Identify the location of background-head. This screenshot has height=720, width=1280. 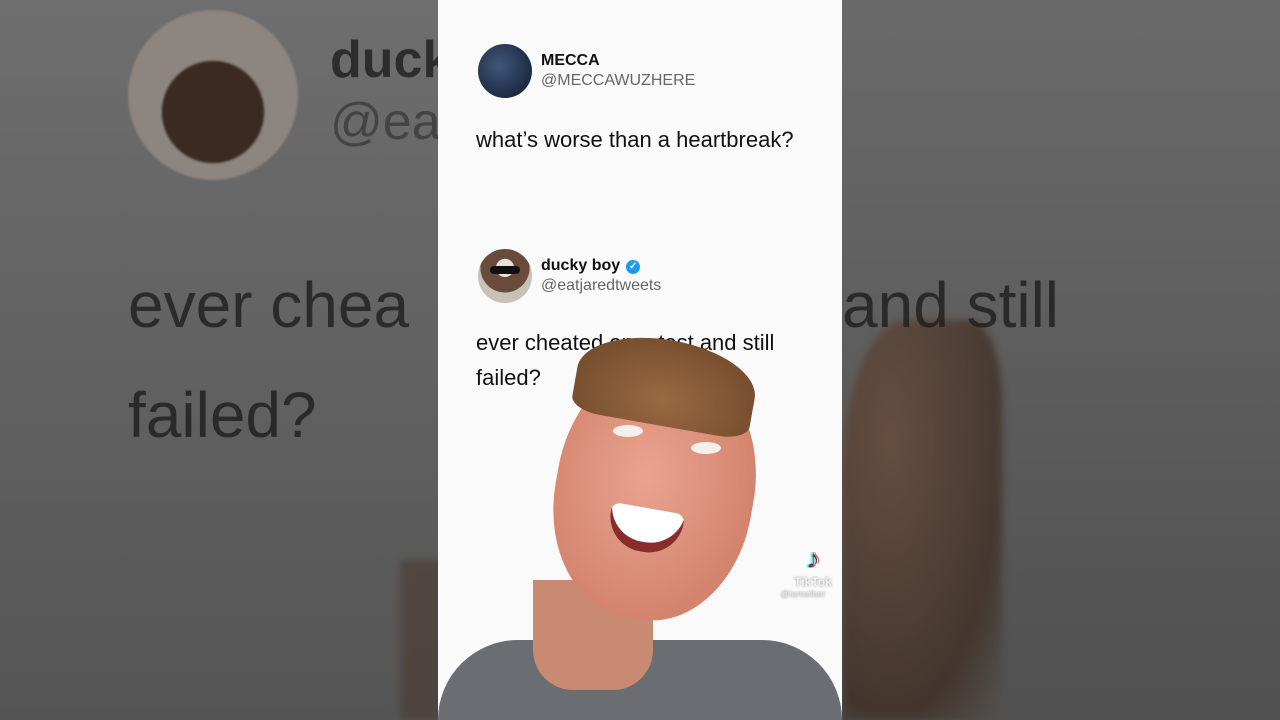
(922, 520).